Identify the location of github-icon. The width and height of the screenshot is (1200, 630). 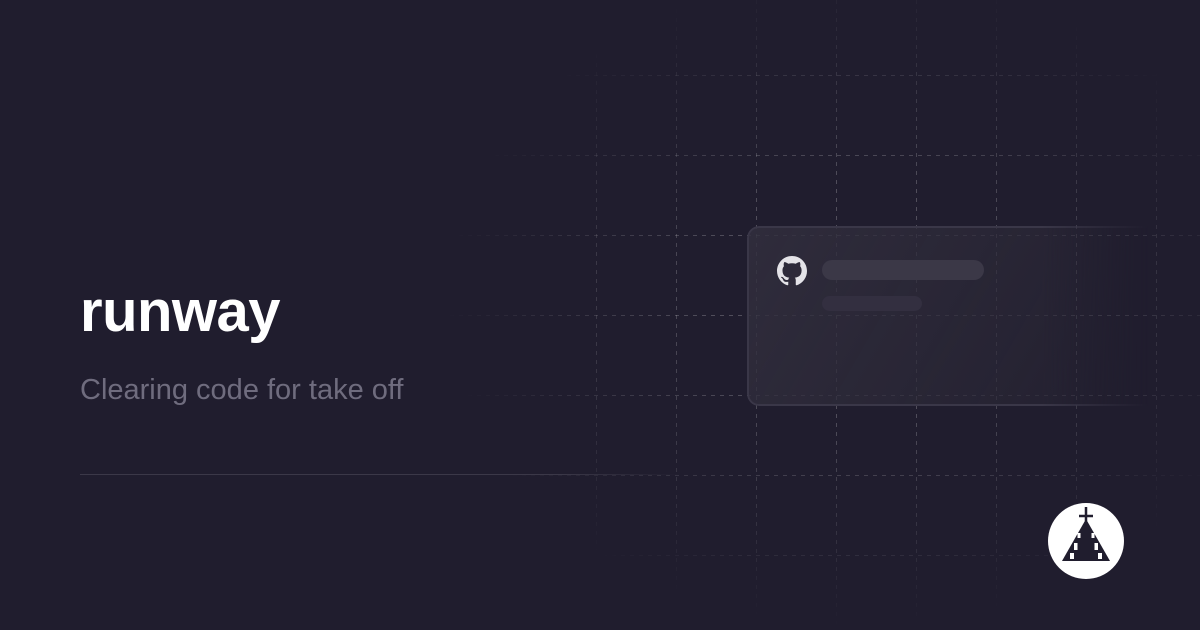
(792, 271).